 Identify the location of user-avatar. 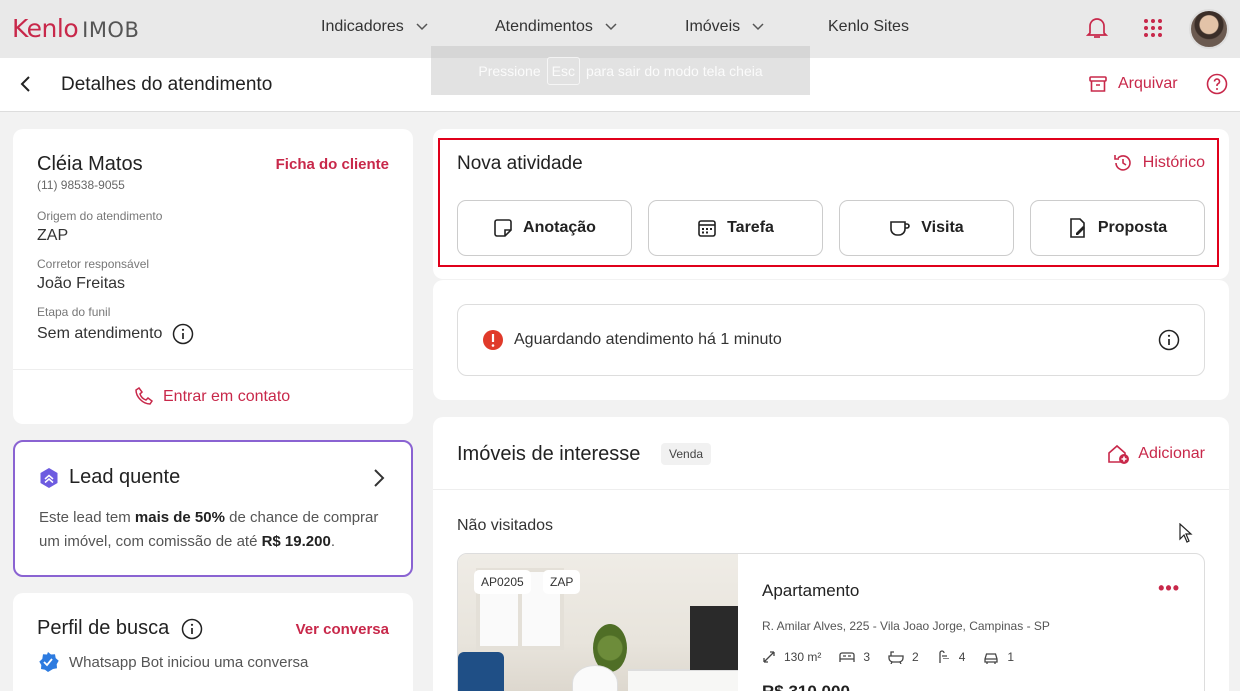
(1209, 29).